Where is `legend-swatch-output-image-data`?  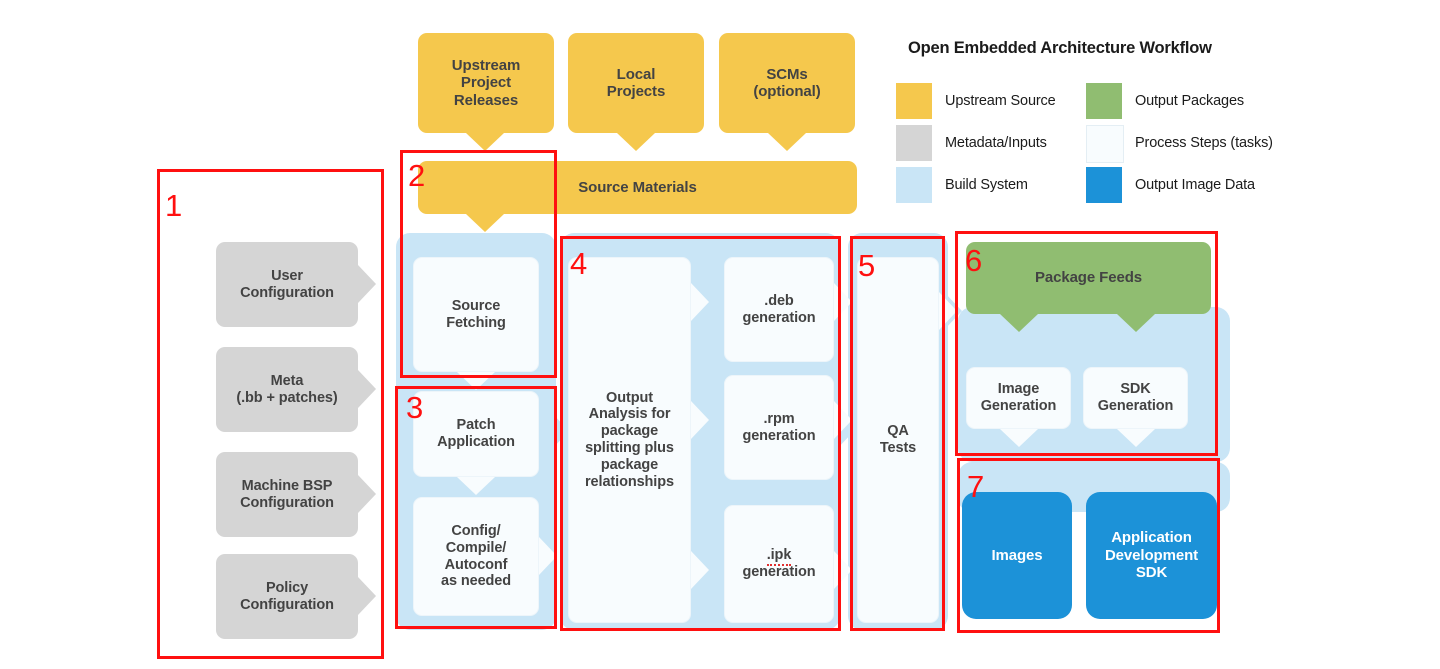
legend-swatch-output-image-data is located at coordinates (1104, 185).